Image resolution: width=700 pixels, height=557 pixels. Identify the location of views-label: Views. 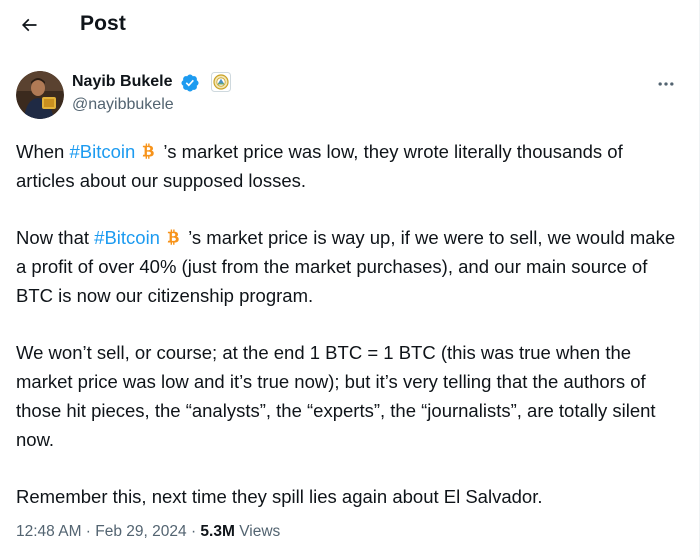
(257, 531).